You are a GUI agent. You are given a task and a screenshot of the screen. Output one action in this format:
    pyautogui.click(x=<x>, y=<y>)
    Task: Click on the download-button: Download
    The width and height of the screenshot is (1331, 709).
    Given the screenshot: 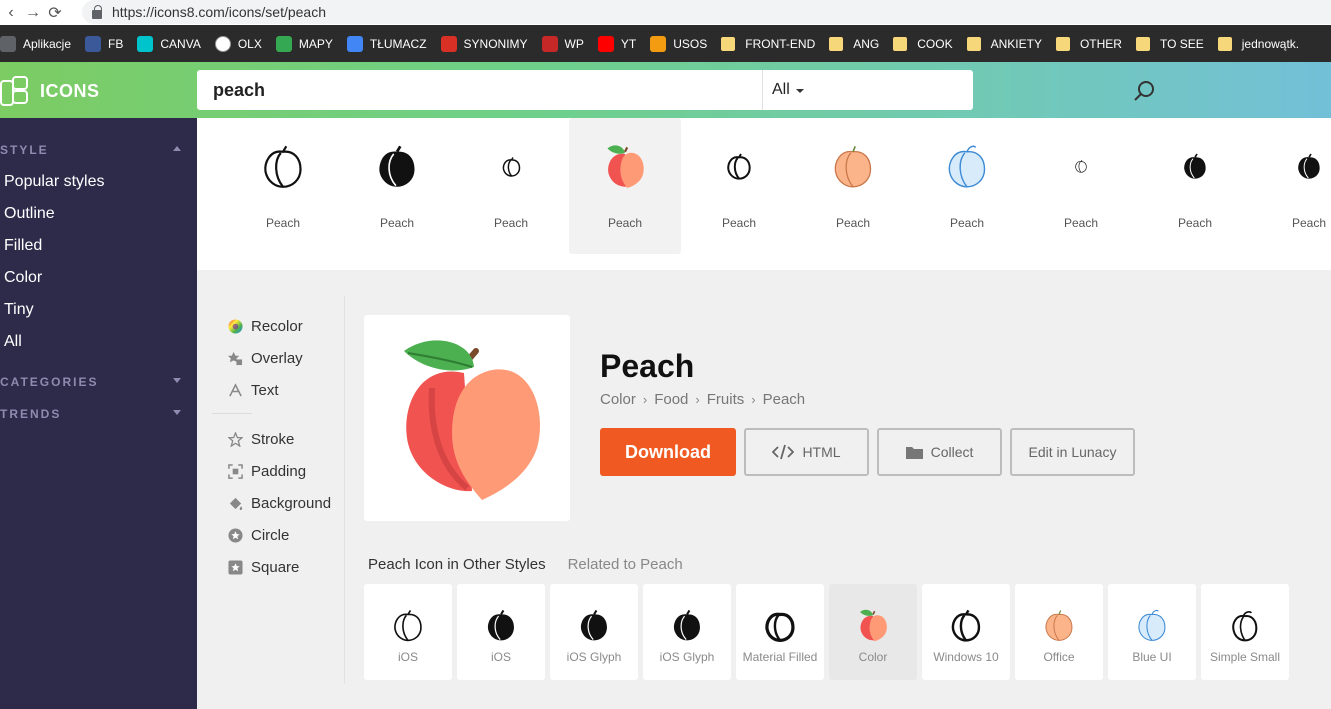 What is the action you would take?
    pyautogui.click(x=668, y=452)
    